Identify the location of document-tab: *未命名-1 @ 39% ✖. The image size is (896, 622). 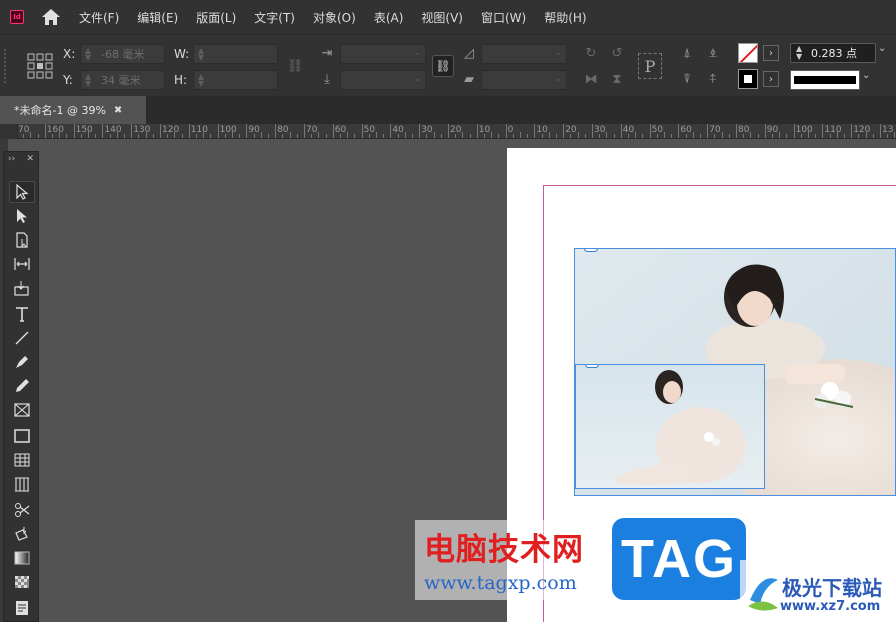
(73, 110).